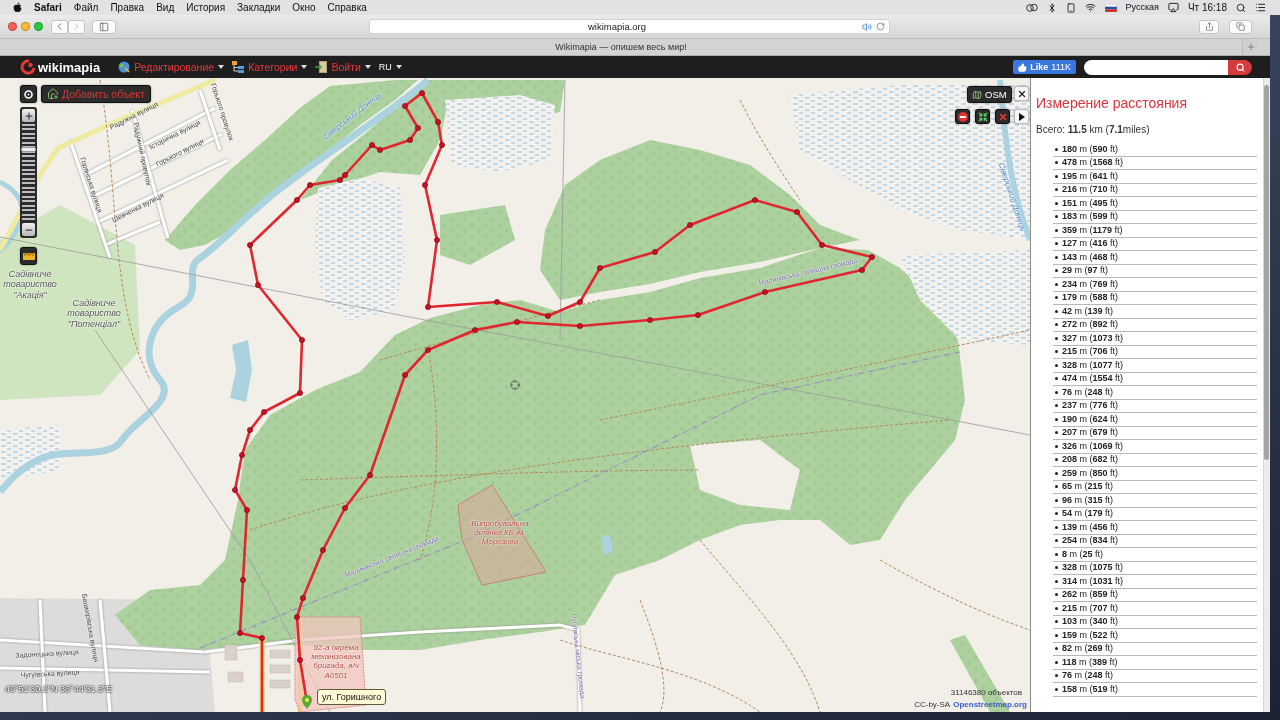 This screenshot has width=1280, height=720. I want to click on sidebar-button, so click(104, 26).